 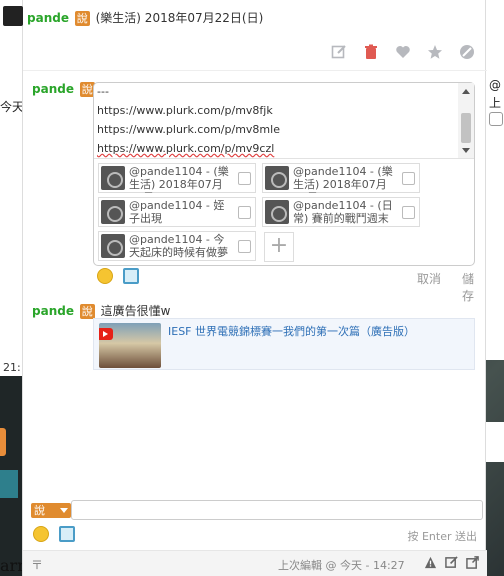 What do you see at coordinates (179, 18) in the screenshot?
I see `plurk-content: (樂生活) 2018年07月22日(日)` at bounding box center [179, 18].